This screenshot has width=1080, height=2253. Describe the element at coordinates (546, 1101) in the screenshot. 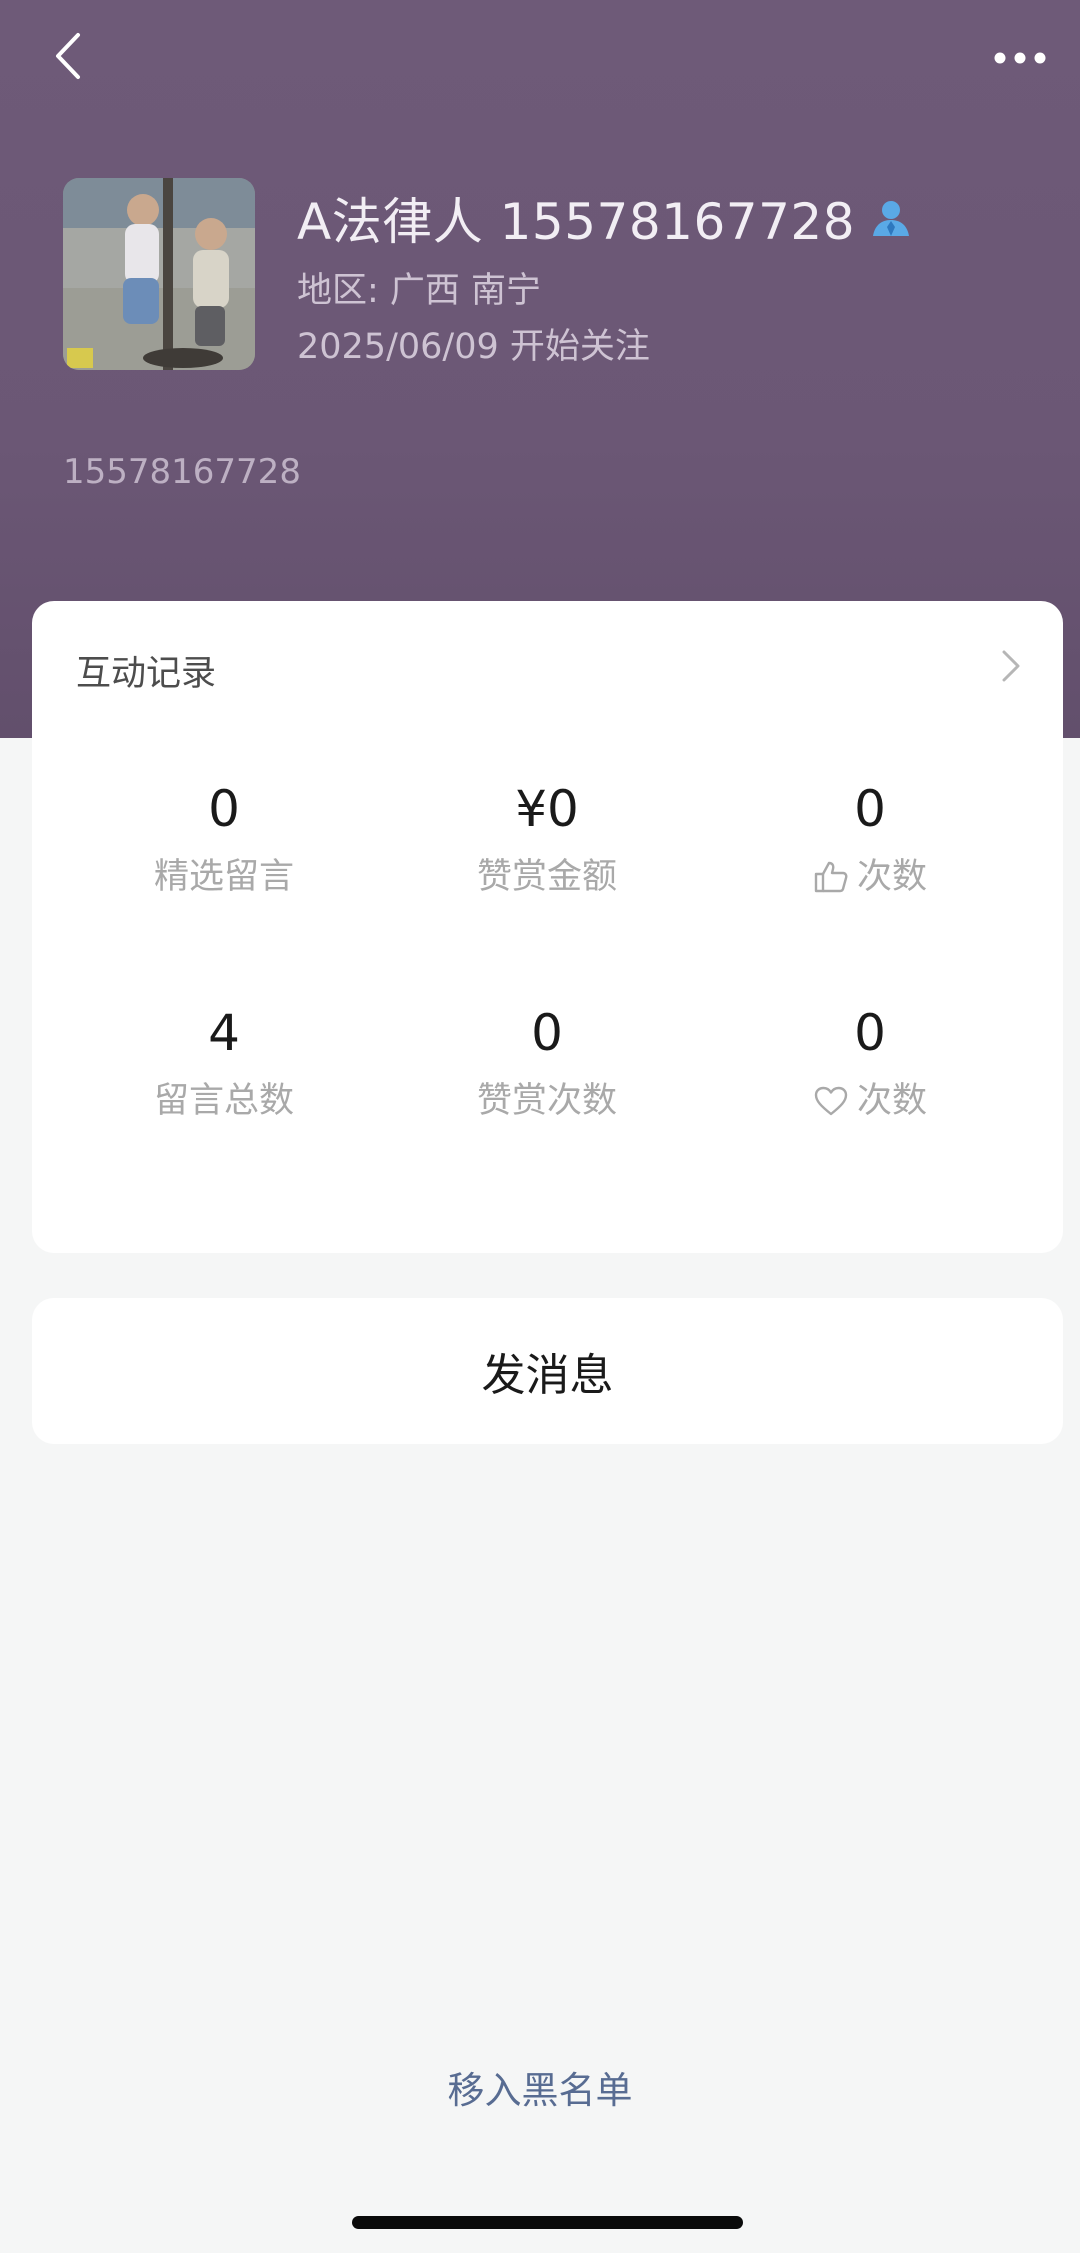

I see `stat-label: 赞赏次数` at that location.